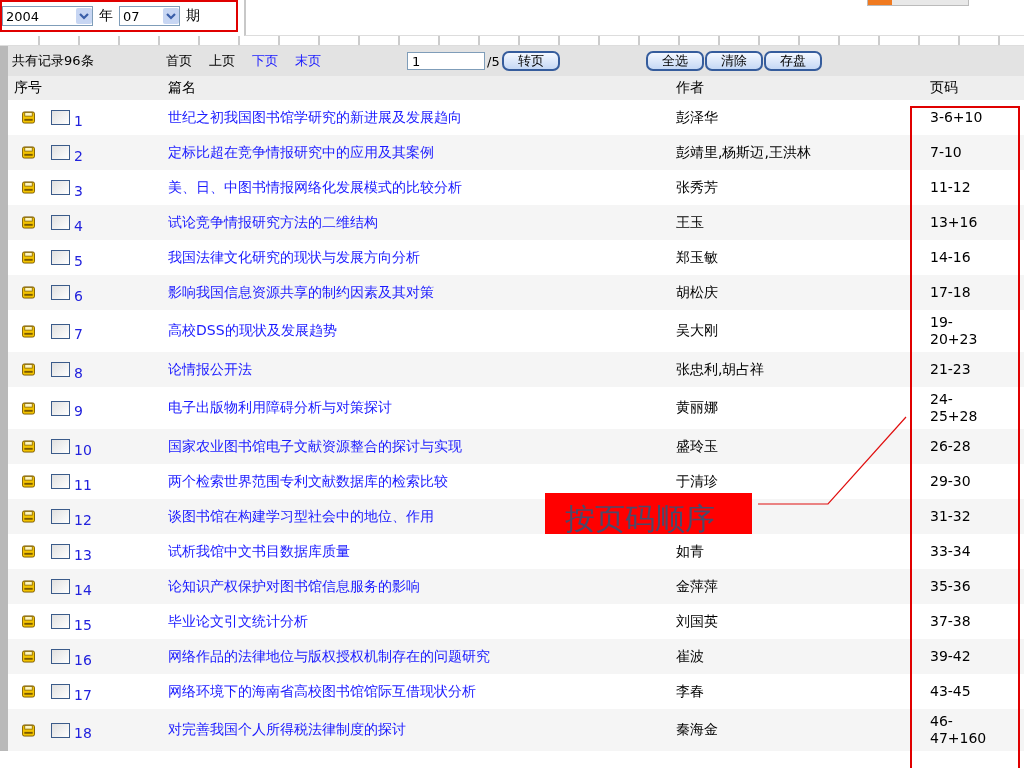  I want to click on row-number: 18, so click(83, 733).